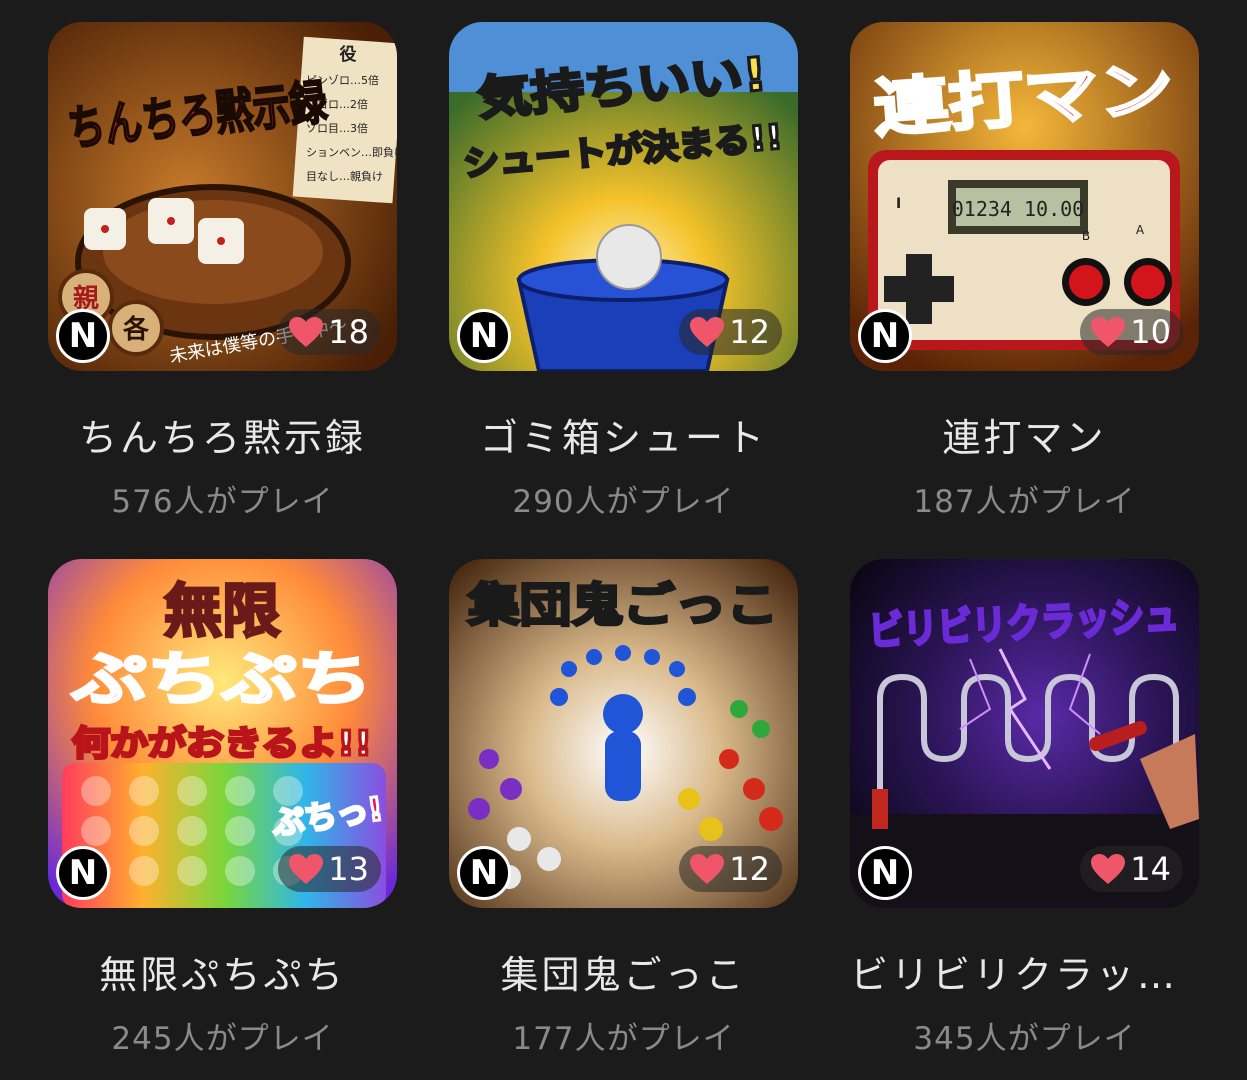 This screenshot has height=1080, width=1247. Describe the element at coordinates (222, 744) in the screenshot. I see `art-sub-text: 何かがおきるよ!!` at that location.